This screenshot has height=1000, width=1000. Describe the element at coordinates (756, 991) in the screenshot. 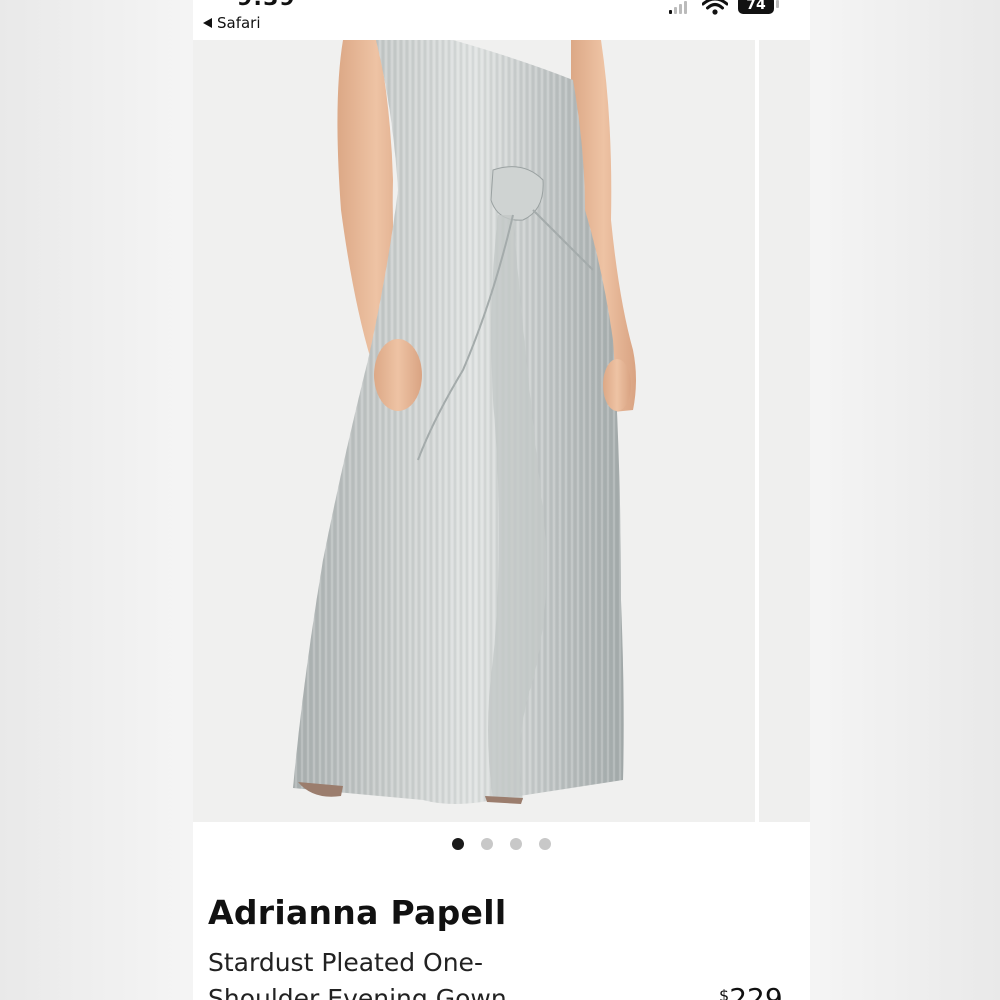

I see `price-amount: 229` at that location.